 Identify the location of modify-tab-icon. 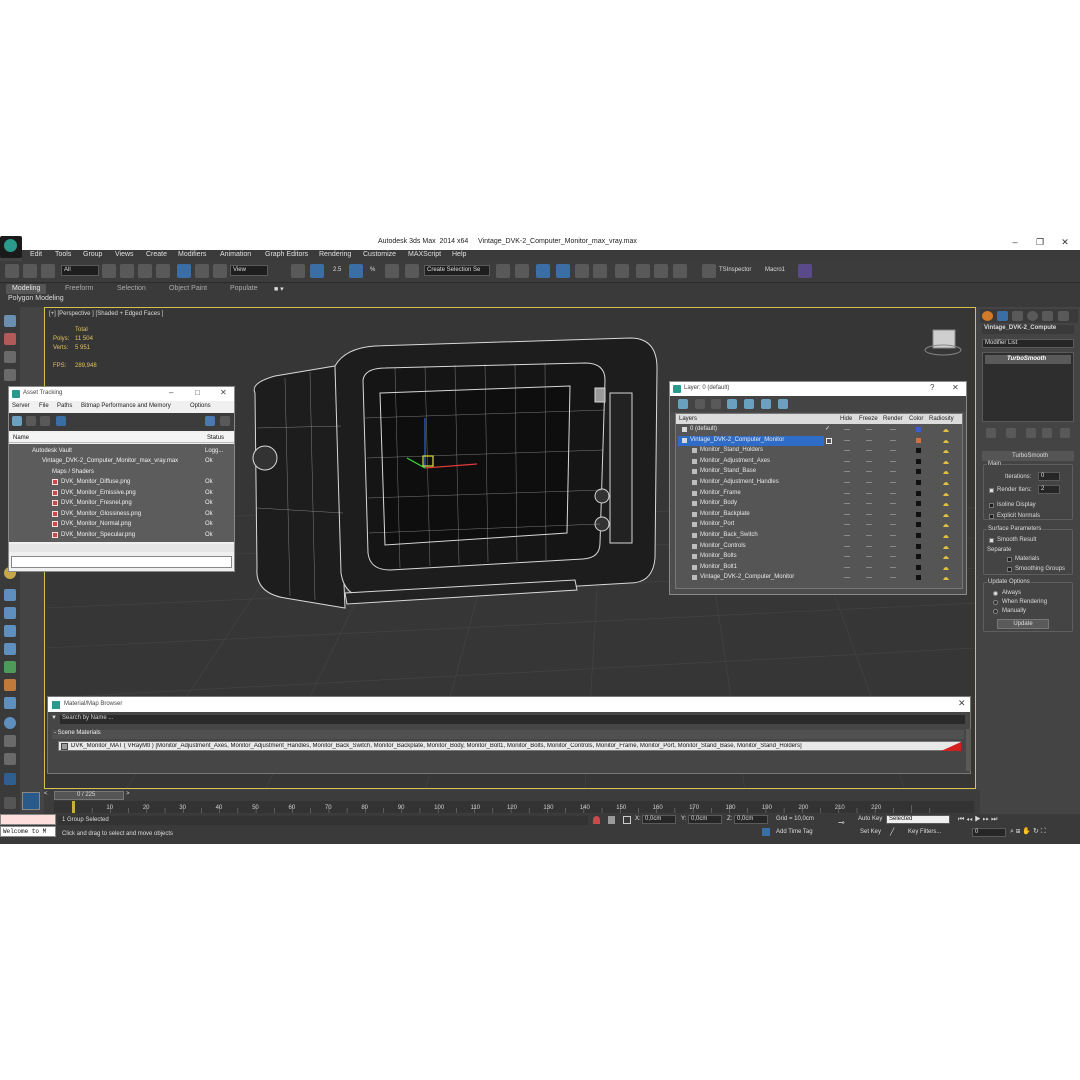
(1002, 316).